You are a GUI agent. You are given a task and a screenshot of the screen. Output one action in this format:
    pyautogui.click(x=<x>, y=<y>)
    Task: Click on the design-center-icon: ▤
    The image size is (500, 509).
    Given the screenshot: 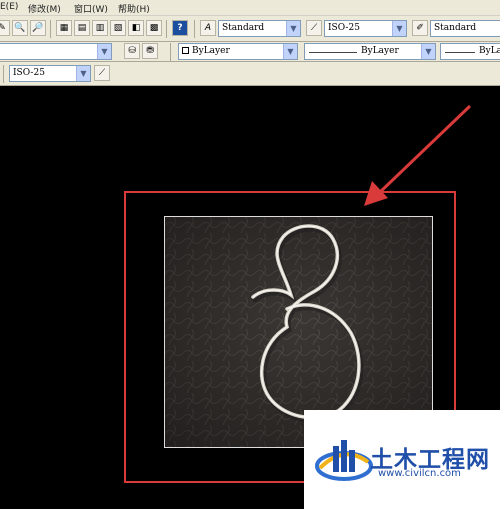 What is the action you would take?
    pyautogui.click(x=82, y=28)
    